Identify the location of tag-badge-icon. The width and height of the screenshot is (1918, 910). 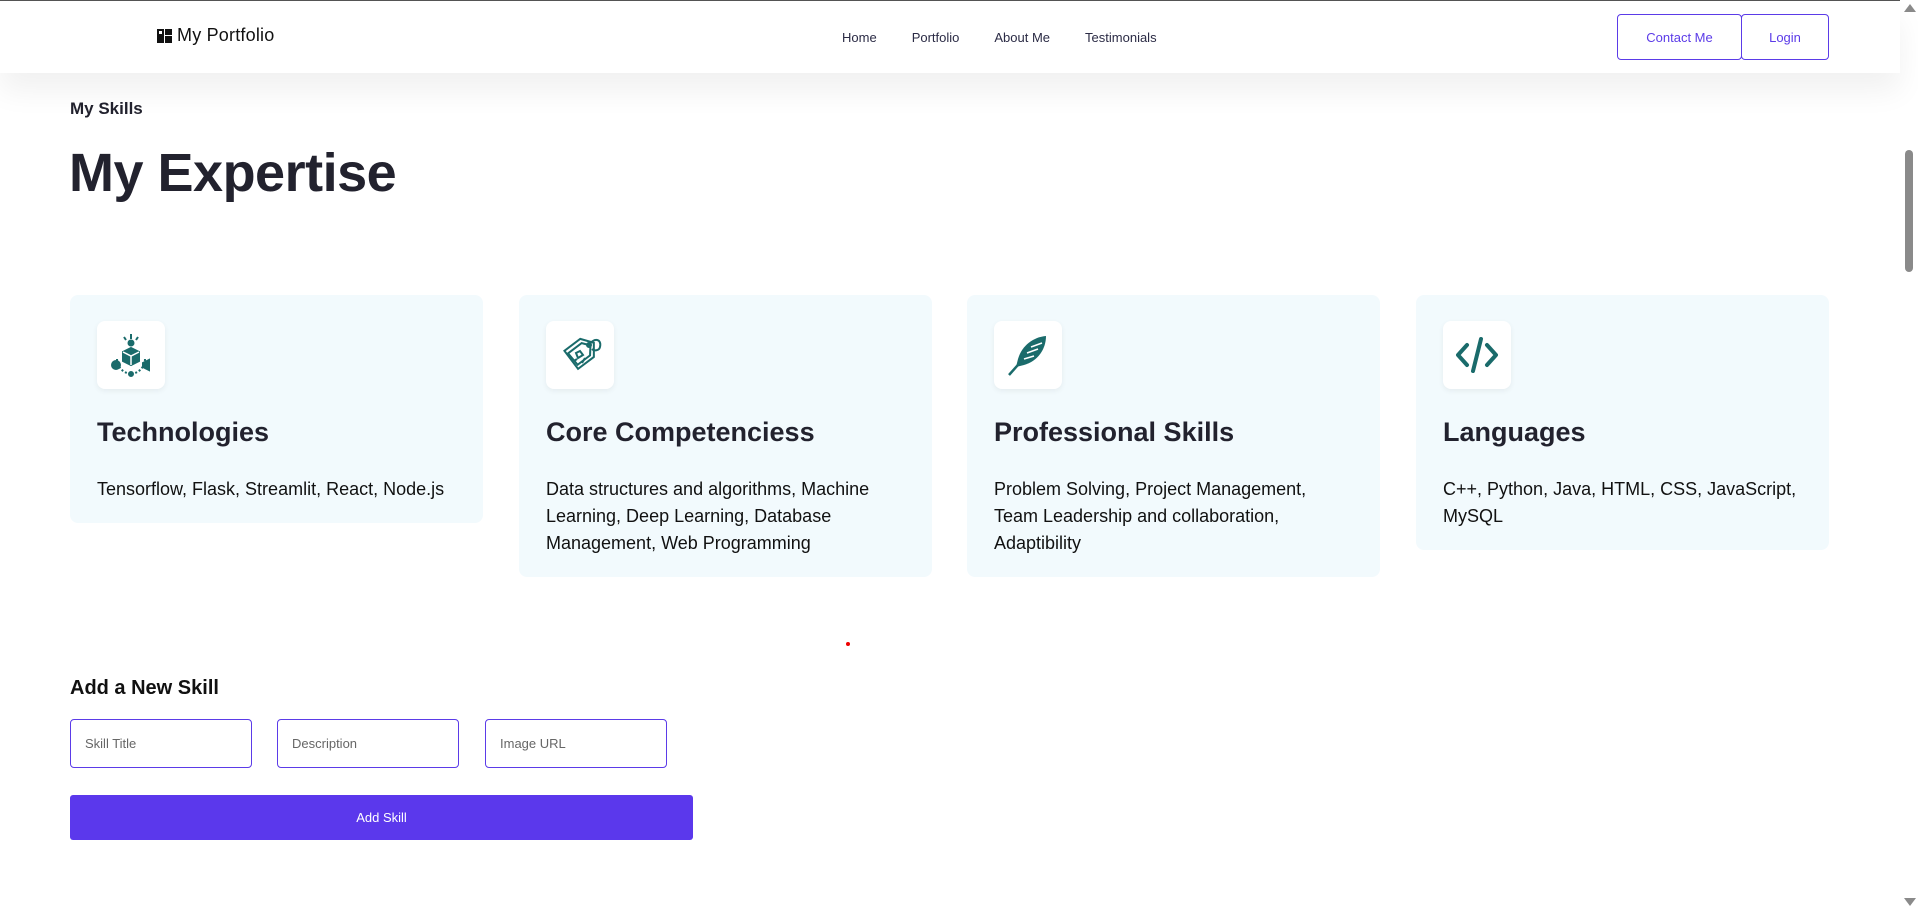
(582, 354).